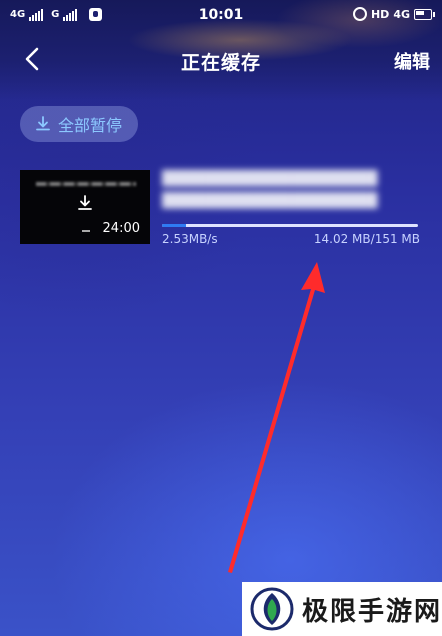  I want to click on pause-all-button: 全部暂停, so click(79, 124).